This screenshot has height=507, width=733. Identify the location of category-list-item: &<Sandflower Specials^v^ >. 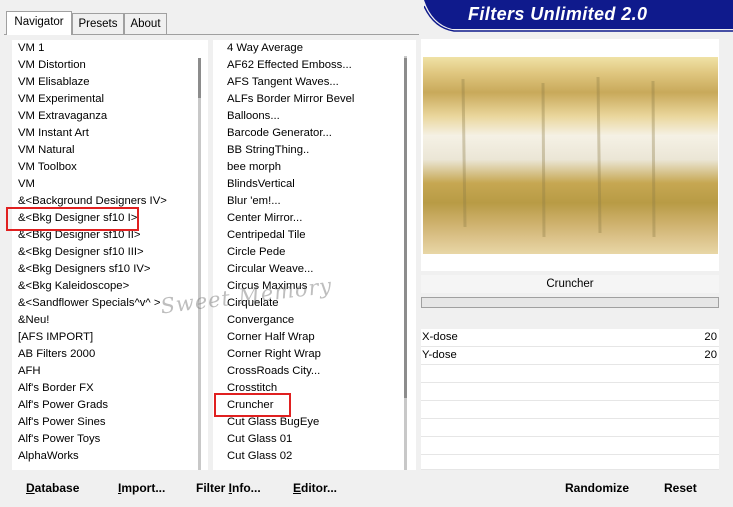
(92, 303).